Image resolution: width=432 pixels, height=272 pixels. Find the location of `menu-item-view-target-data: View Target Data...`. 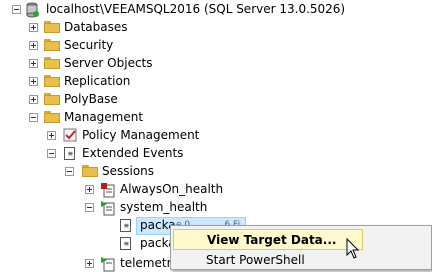

menu-item-view-target-data: View Target Data... is located at coordinates (268, 239).